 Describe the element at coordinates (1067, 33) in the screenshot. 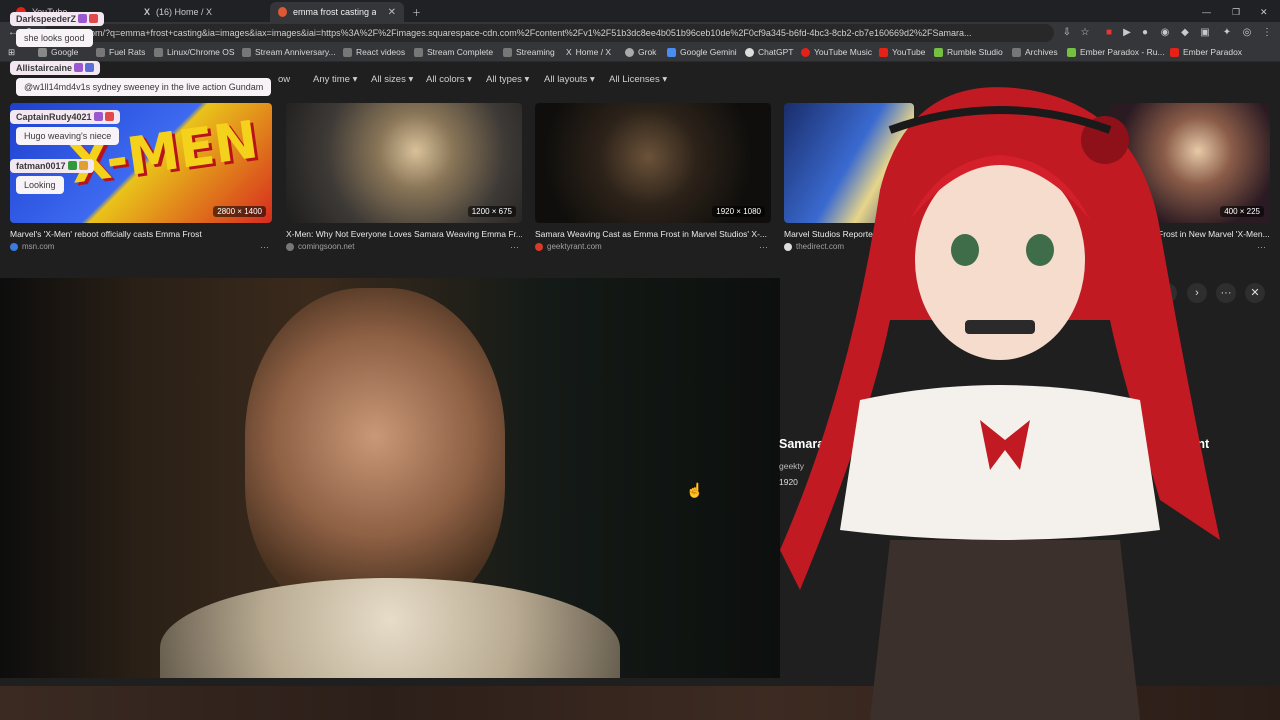

I see `install-icon: ⇩` at that location.